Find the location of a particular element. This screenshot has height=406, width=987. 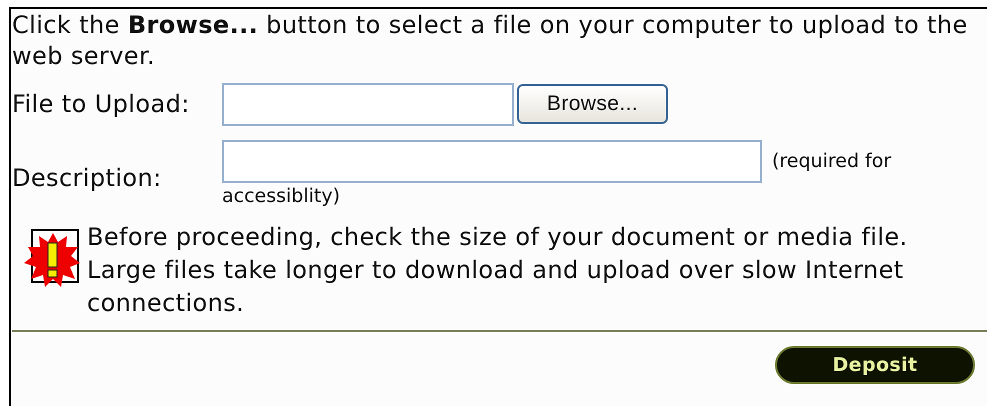

description-label: Description: is located at coordinates (87, 178).